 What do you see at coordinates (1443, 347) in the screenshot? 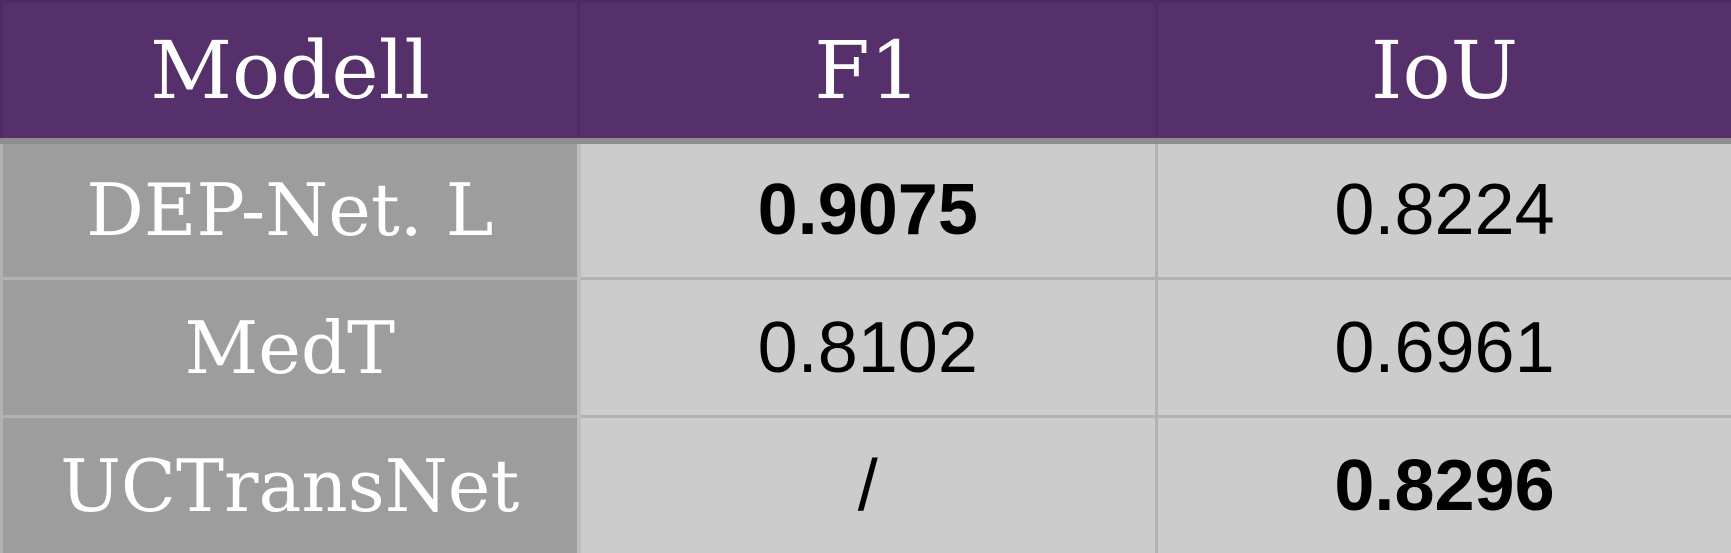
I see `iou-value: 0.6961` at bounding box center [1443, 347].